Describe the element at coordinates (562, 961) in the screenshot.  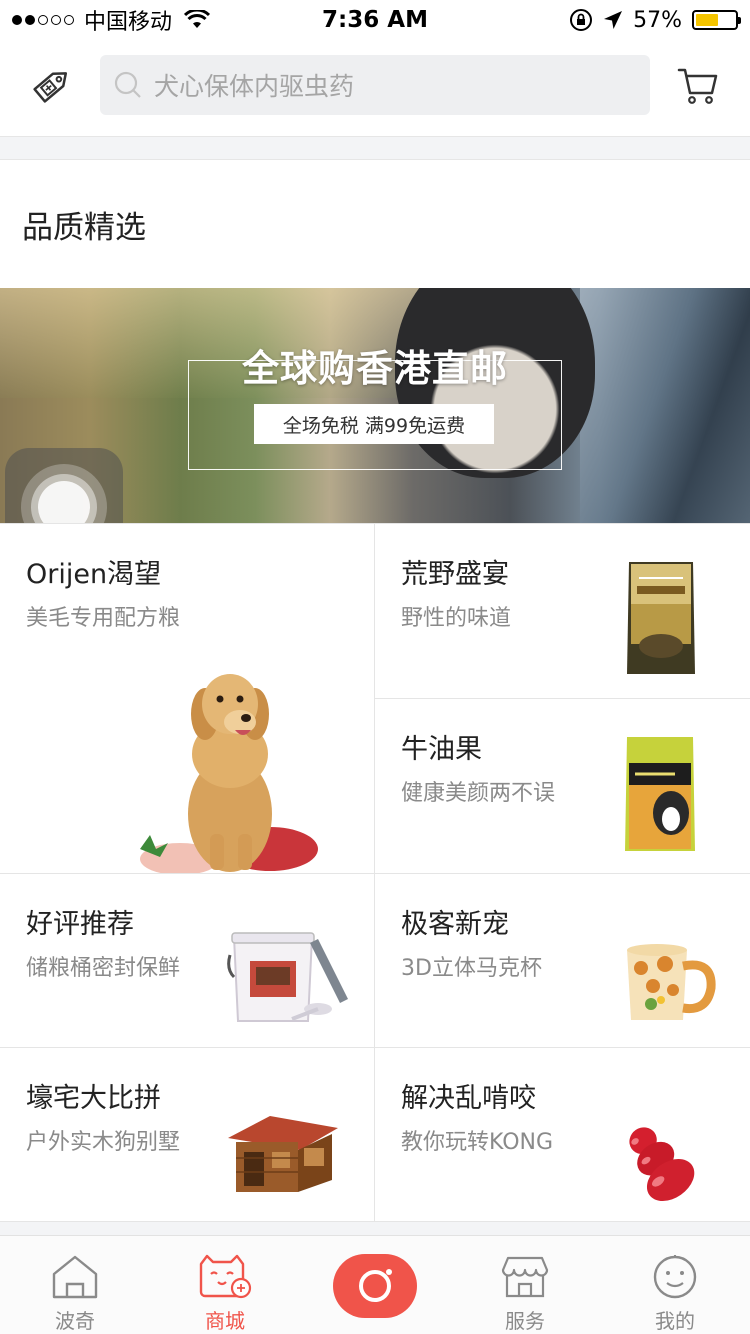
I see `product-card-giraffe-mug: 极客新宠 3D立体马克杯` at that location.